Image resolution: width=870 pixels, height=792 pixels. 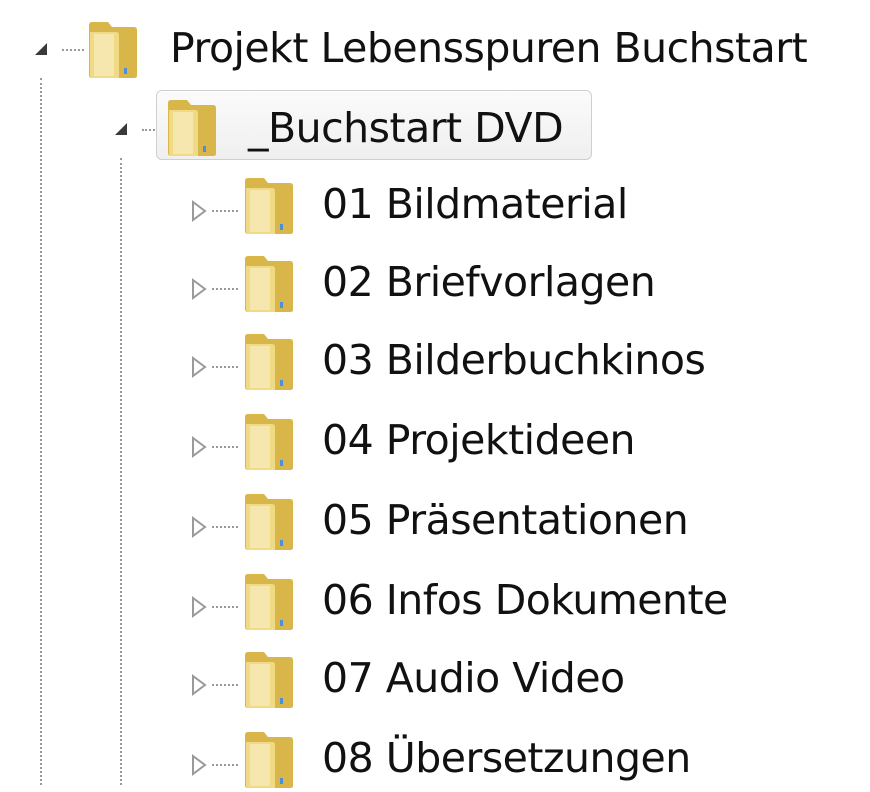 I want to click on tree-node-label: 01 Bildmaterial, so click(x=475, y=204).